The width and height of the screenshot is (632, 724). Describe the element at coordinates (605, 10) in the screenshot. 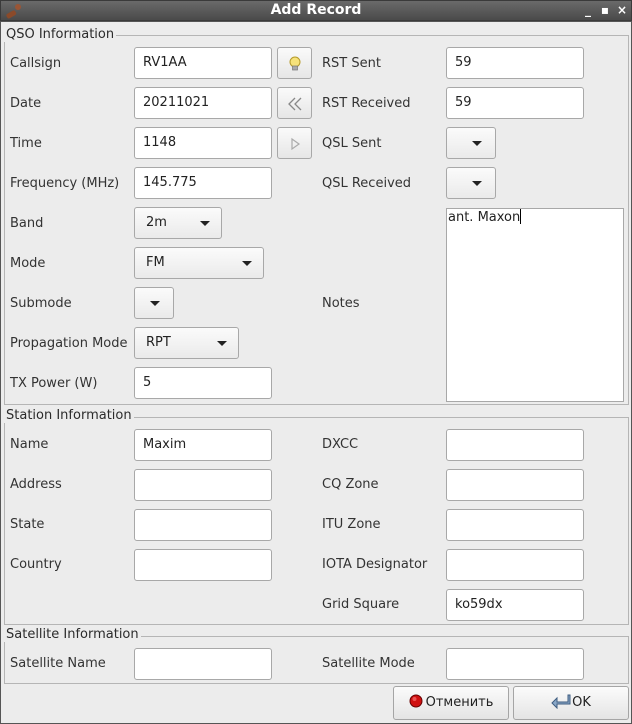

I see `maximize-button: ▪` at that location.